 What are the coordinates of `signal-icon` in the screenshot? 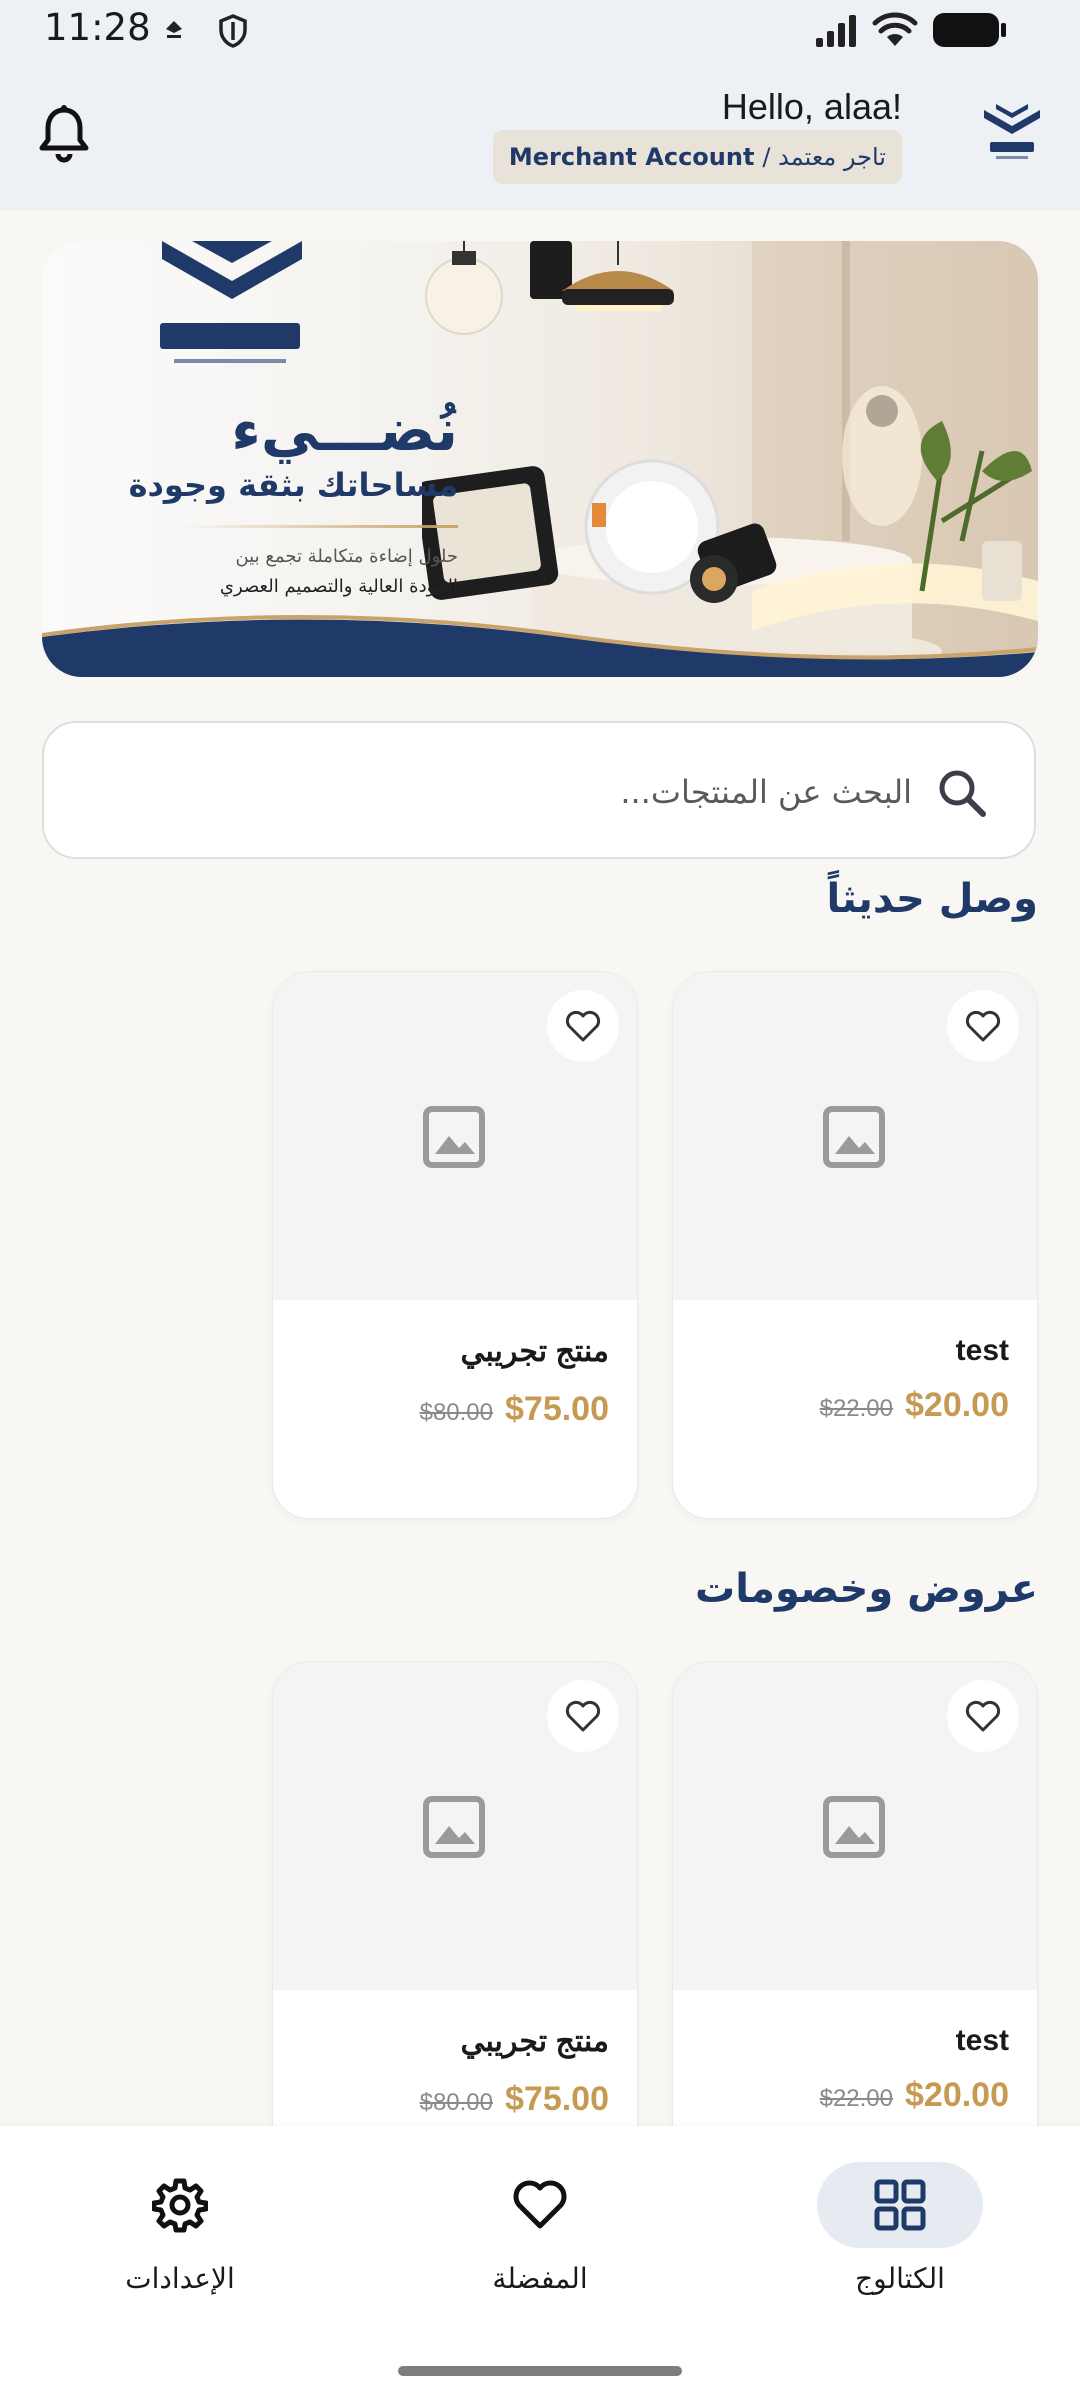 It's located at (836, 31).